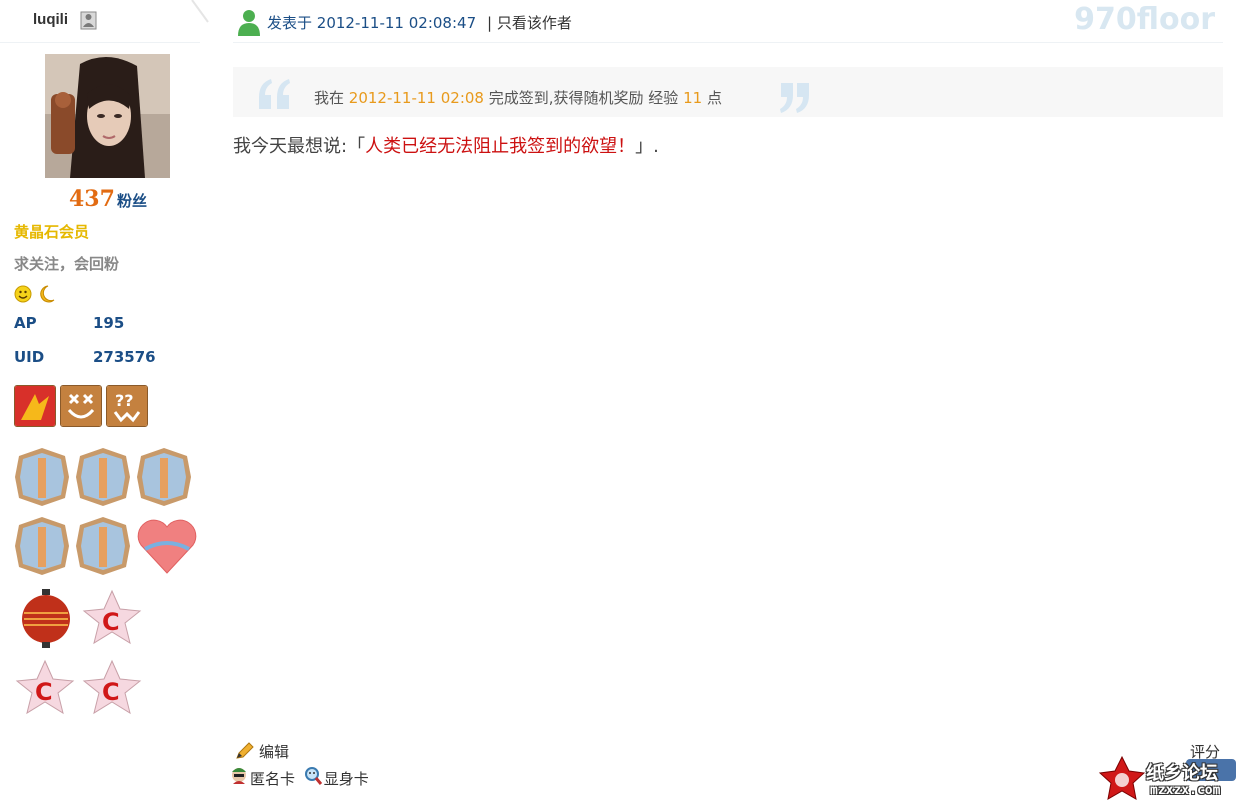 This screenshot has height=807, width=1238. What do you see at coordinates (714, 98) in the screenshot?
I see `signin-suffix: 点` at bounding box center [714, 98].